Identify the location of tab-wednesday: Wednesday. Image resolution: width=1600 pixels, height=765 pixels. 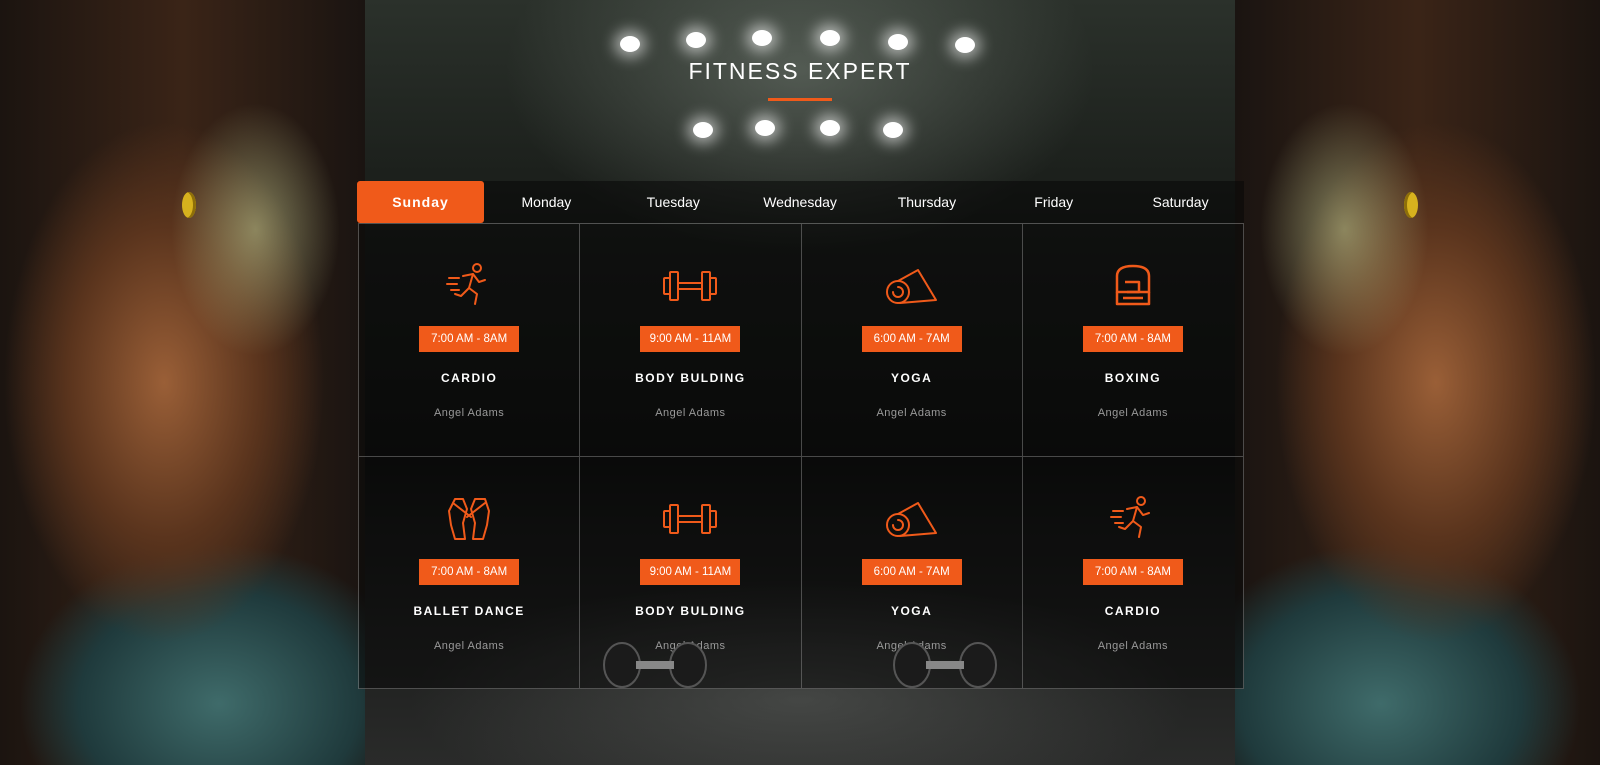
(800, 202).